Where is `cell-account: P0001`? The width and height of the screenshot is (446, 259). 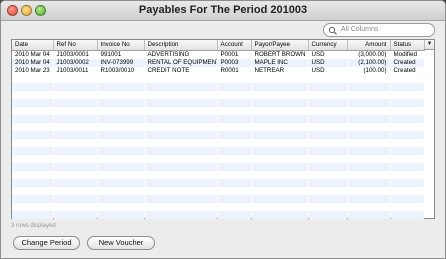 cell-account: P0001 is located at coordinates (229, 54).